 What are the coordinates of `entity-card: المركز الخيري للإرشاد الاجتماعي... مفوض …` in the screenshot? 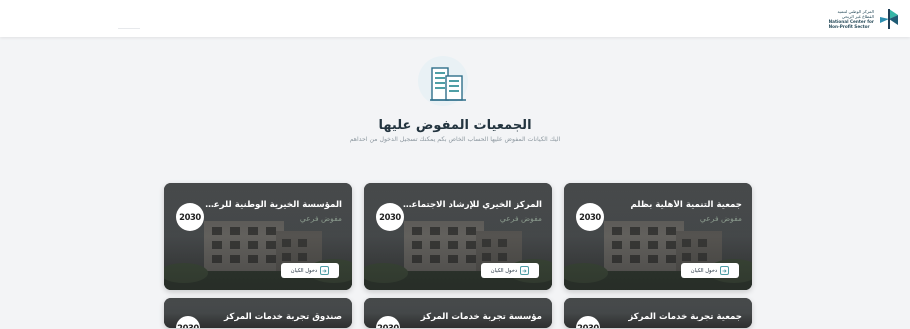 It's located at (458, 236).